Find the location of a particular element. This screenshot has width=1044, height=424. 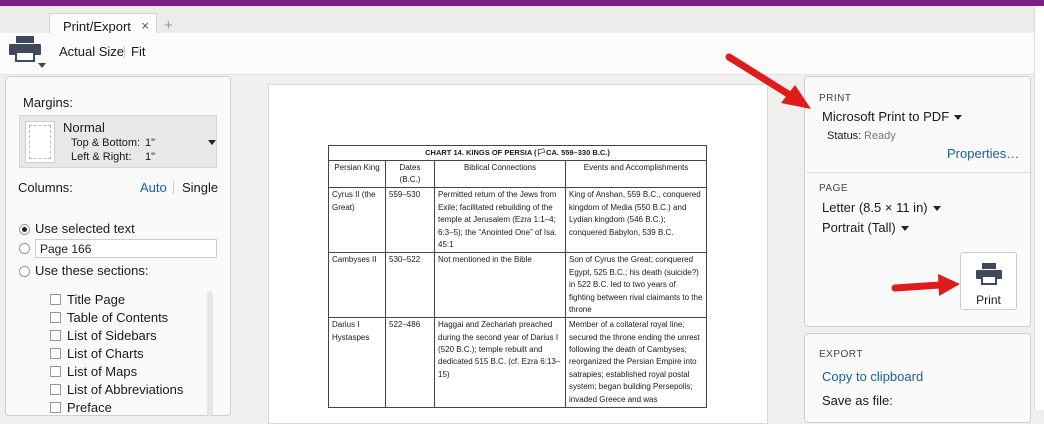

side-strip is located at coordinates (1039, 208).